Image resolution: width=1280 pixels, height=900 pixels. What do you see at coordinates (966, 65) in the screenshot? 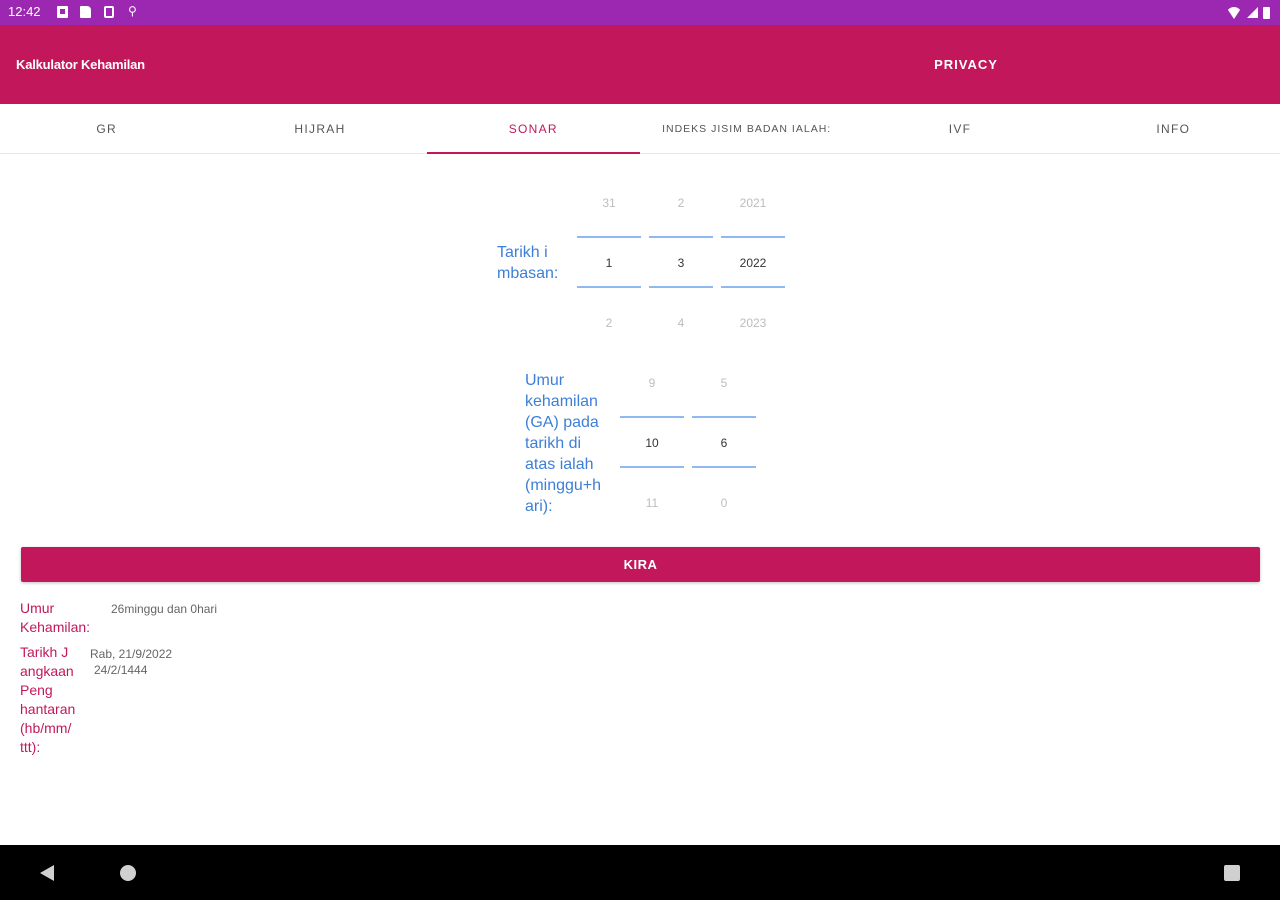
I see `privacy-button: PRIVACY` at bounding box center [966, 65].